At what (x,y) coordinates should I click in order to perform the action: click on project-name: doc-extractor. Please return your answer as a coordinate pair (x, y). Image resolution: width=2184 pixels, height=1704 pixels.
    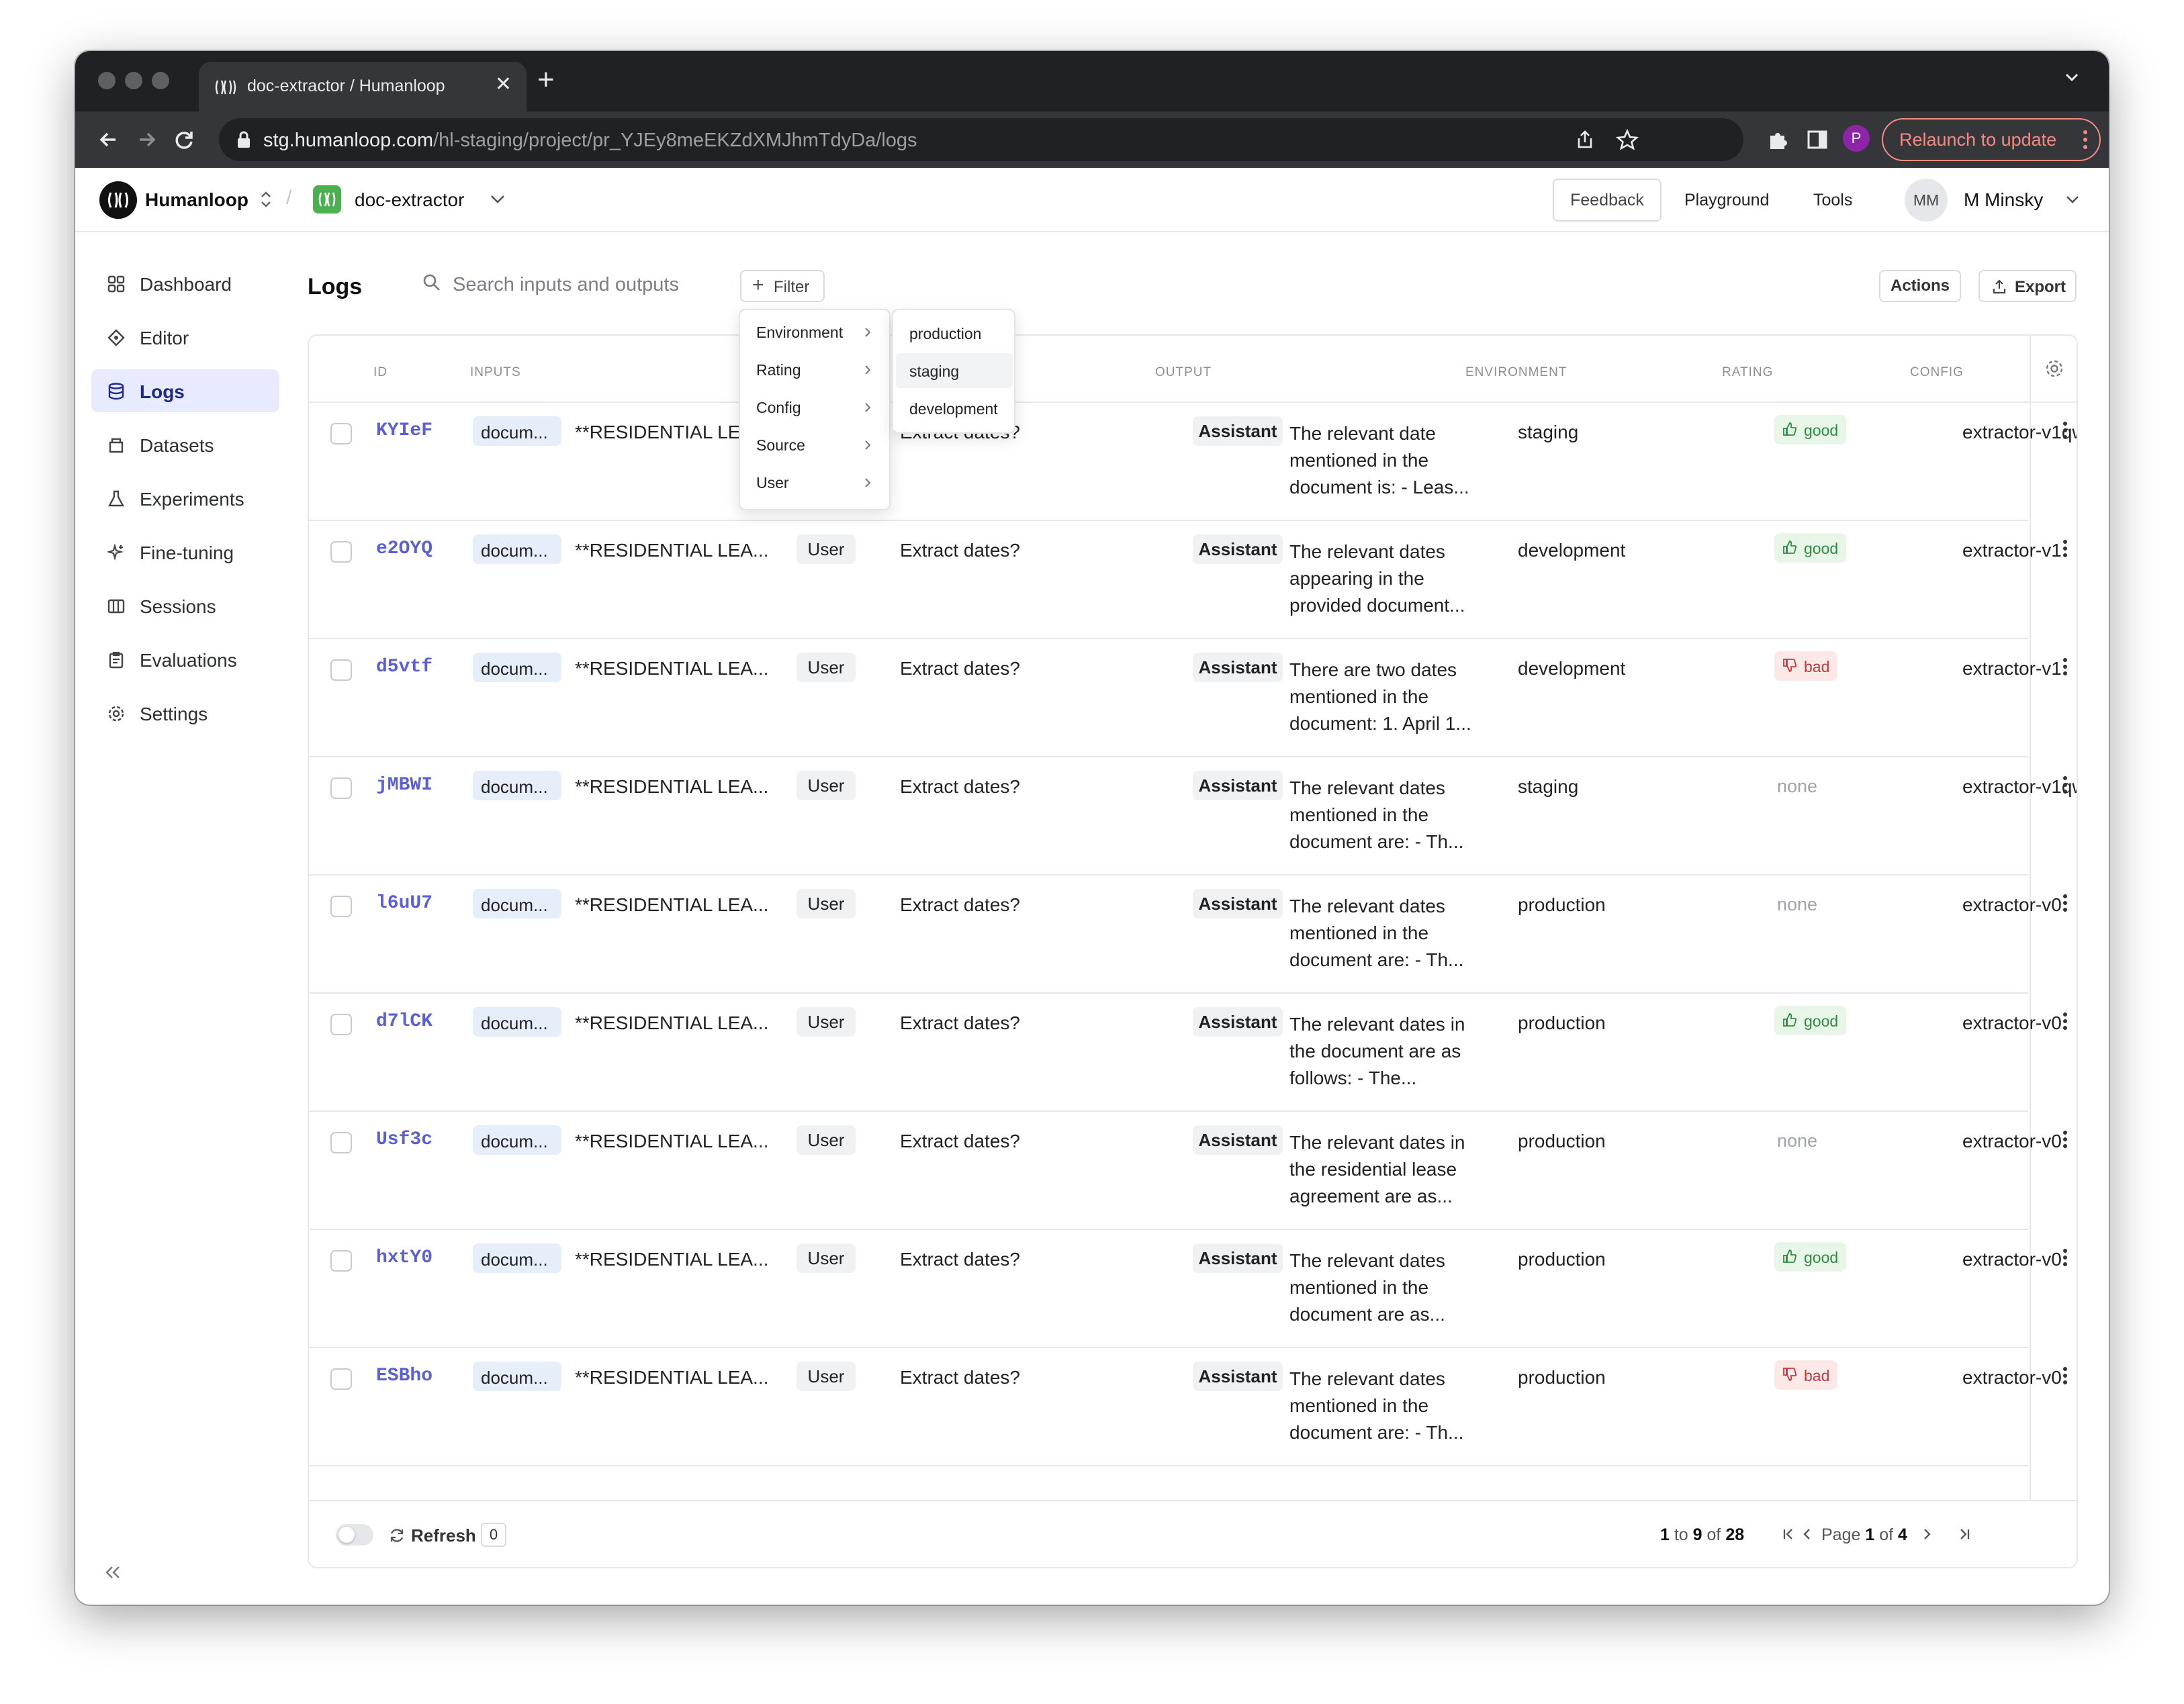
    Looking at the image, I should click on (409, 200).